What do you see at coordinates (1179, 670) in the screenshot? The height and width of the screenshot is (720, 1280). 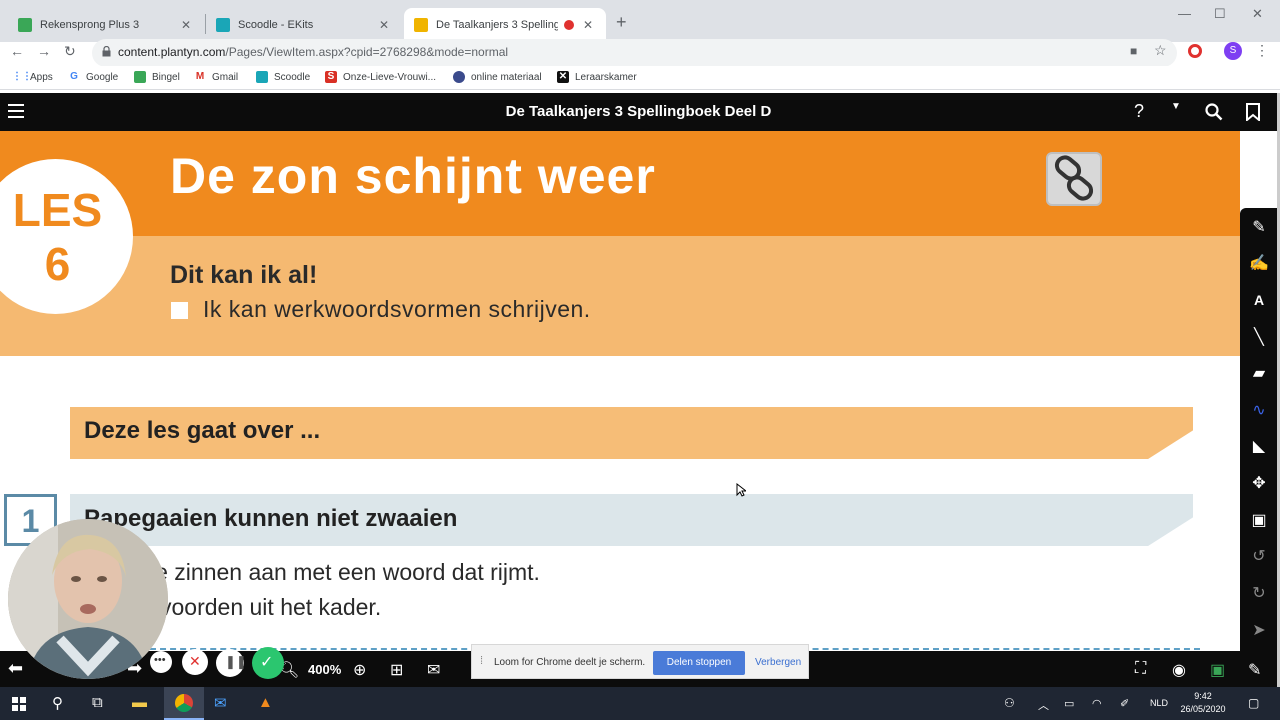 I see `eye-icon: ◉` at bounding box center [1179, 670].